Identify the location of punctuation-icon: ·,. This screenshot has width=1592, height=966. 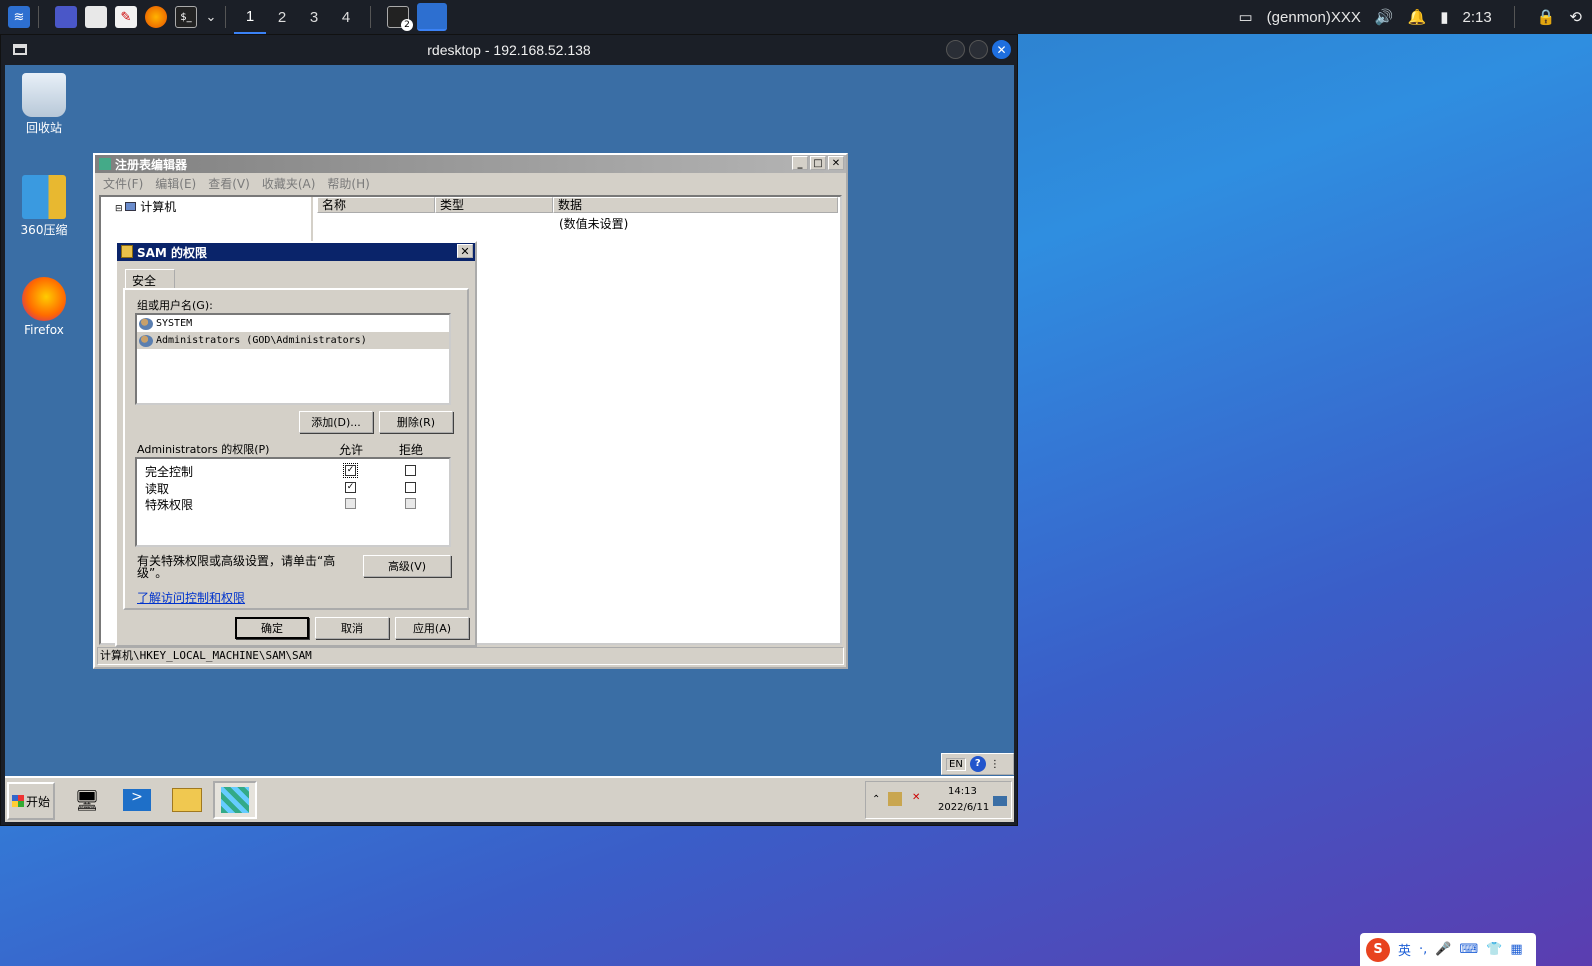
(1423, 949).